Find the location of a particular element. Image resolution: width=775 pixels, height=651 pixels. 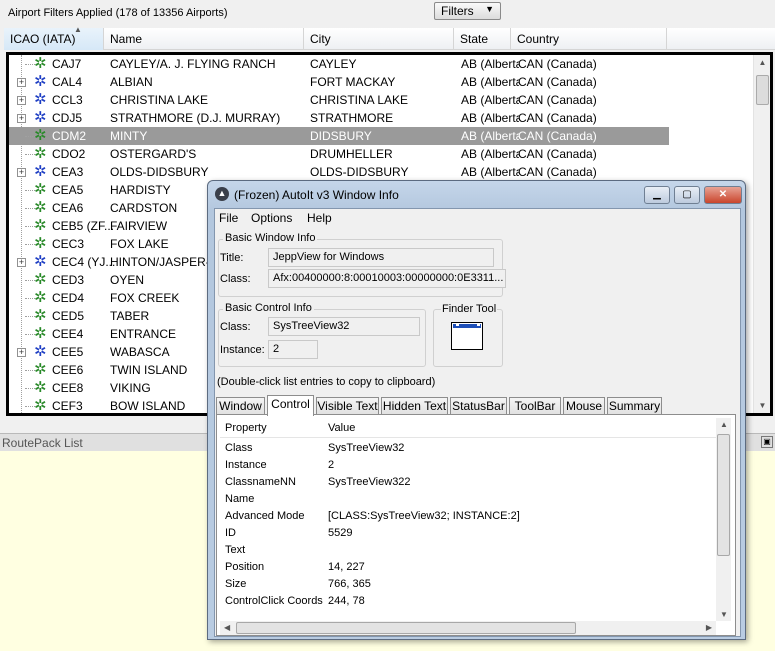

property-list-vertical-scrollbar: ▲ ▼ is located at coordinates (723, 519).